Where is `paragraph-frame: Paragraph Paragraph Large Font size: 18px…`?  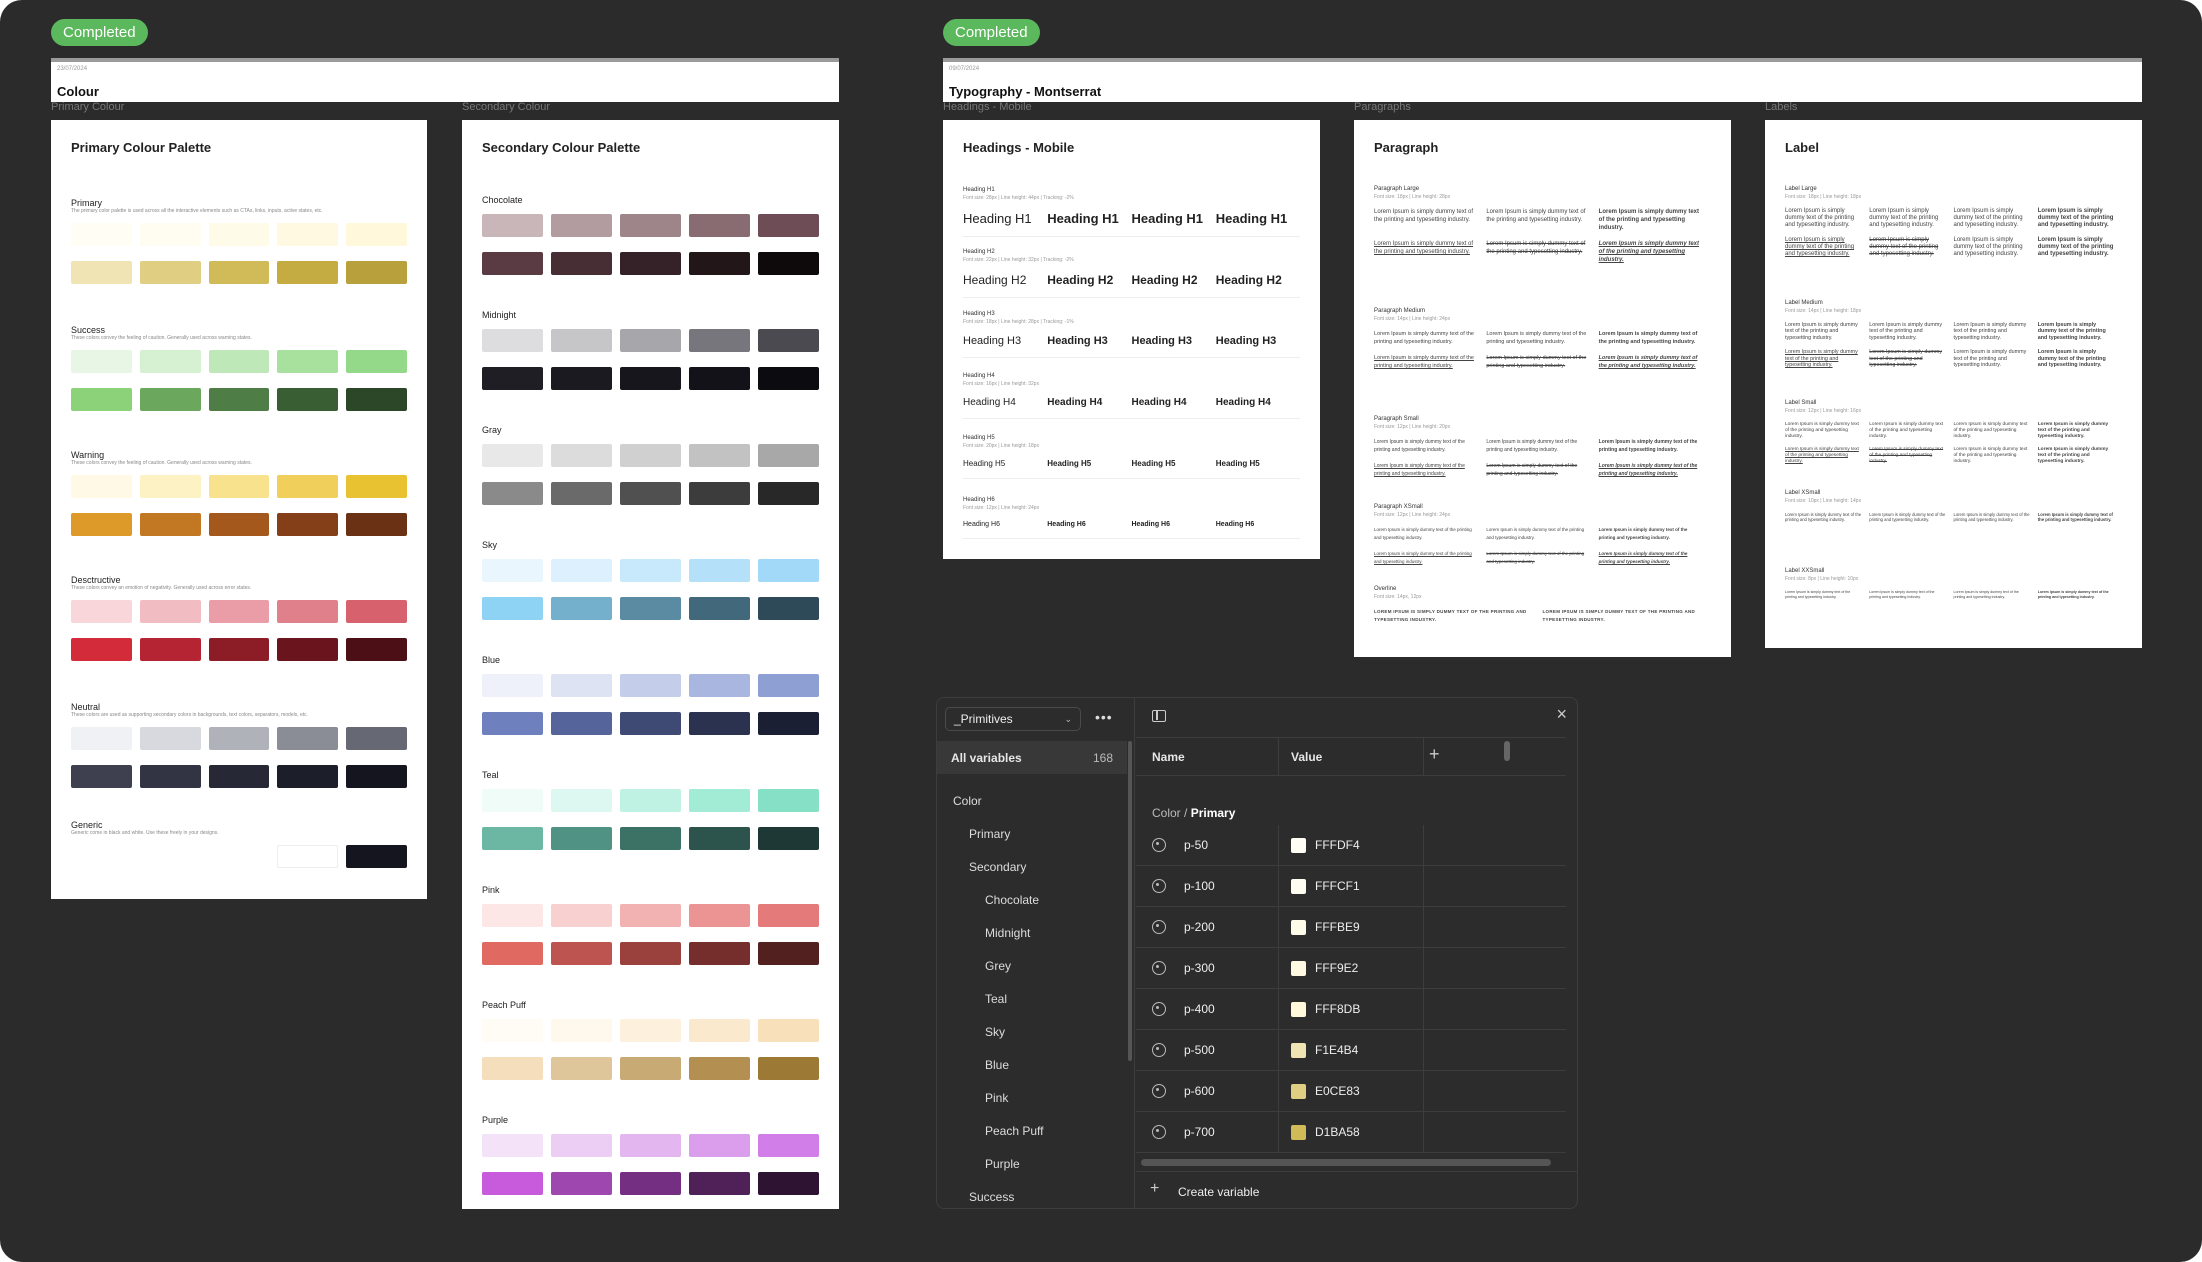 paragraph-frame: Paragraph Paragraph Large Font size: 18px… is located at coordinates (1542, 388).